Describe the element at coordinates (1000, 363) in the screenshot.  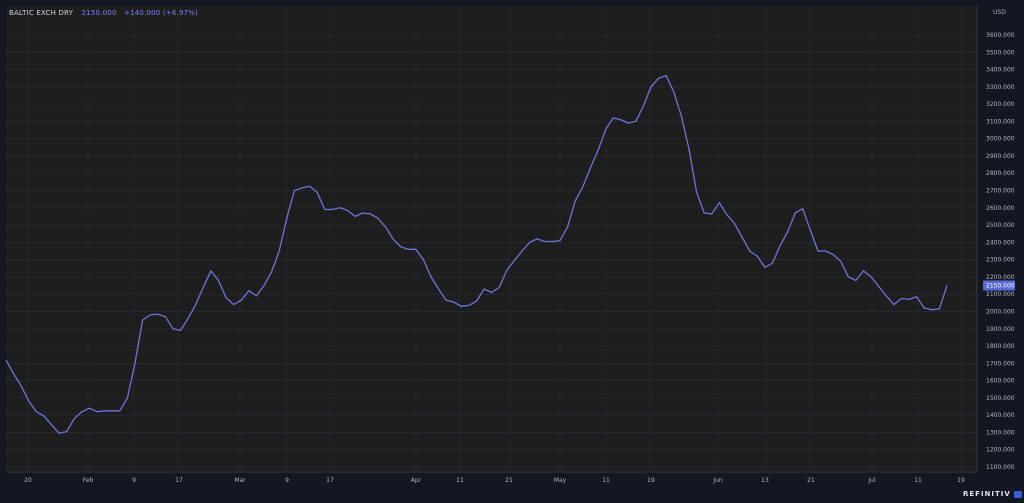
I see `y-tick-label: 1700.000` at that location.